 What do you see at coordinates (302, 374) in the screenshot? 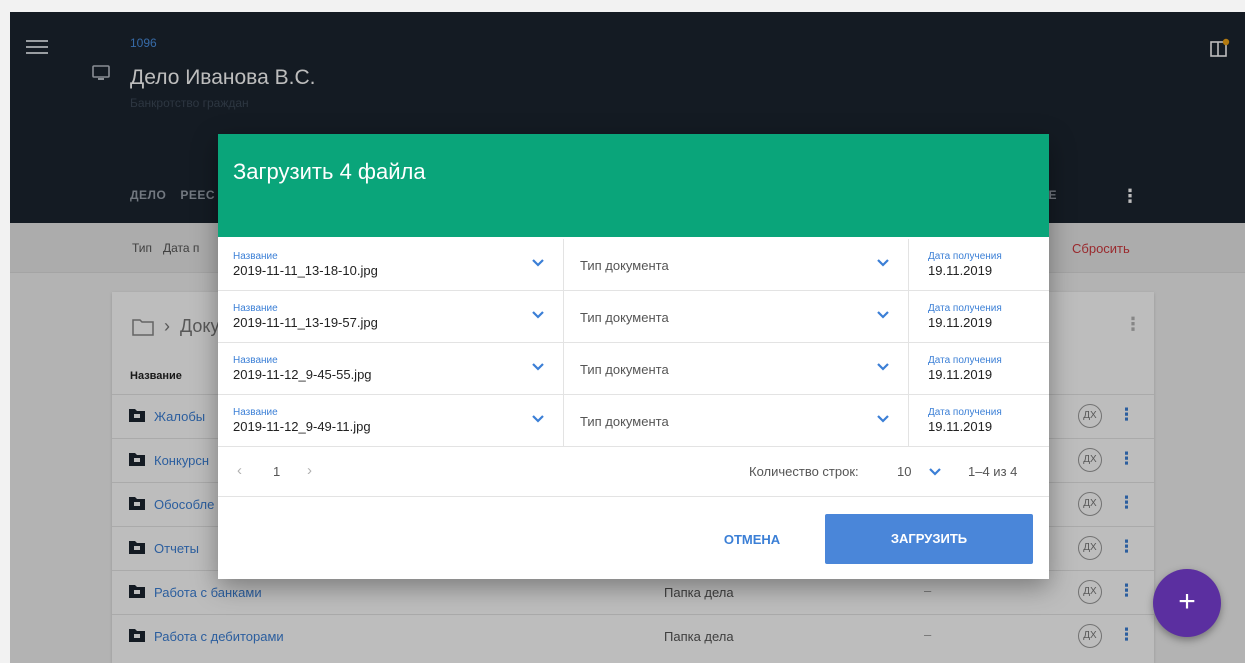
I see `file-name-value: 2019-11-12_9-45-55.jpg` at bounding box center [302, 374].